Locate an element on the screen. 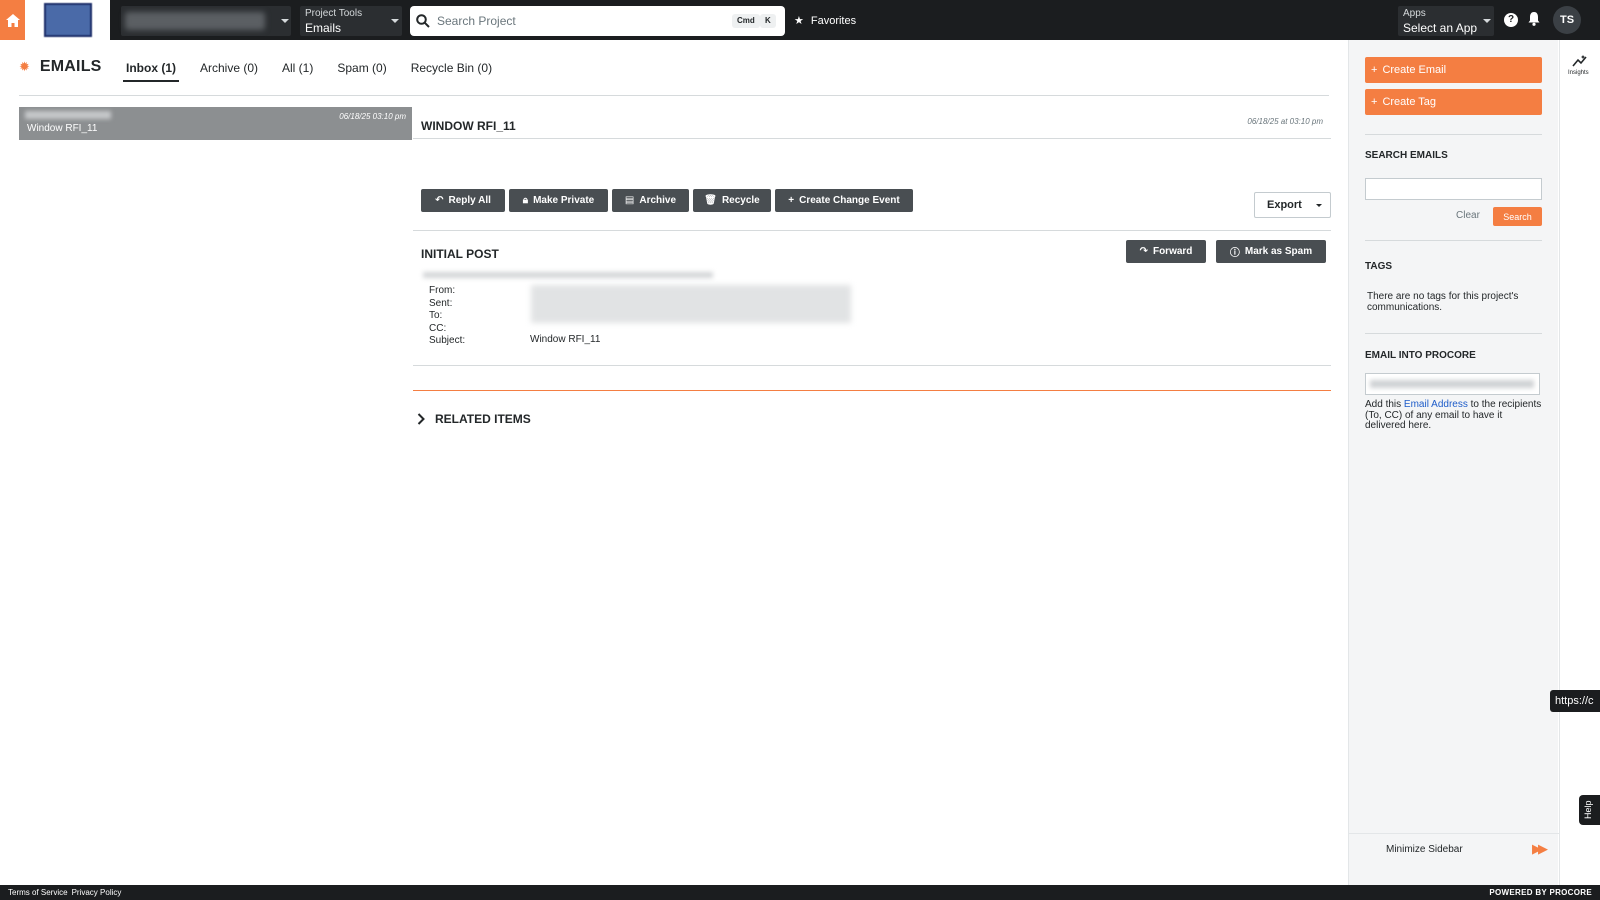 This screenshot has width=1600, height=900. mark-as-spam-button: ⓘ Mark as Spam is located at coordinates (1271, 251).